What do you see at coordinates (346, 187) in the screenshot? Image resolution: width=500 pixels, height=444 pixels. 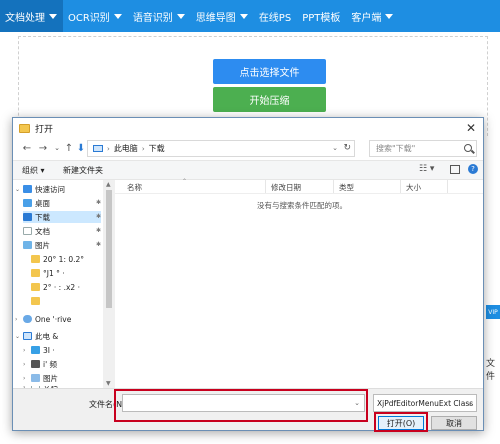 I see `column-type: 类型` at bounding box center [346, 187].